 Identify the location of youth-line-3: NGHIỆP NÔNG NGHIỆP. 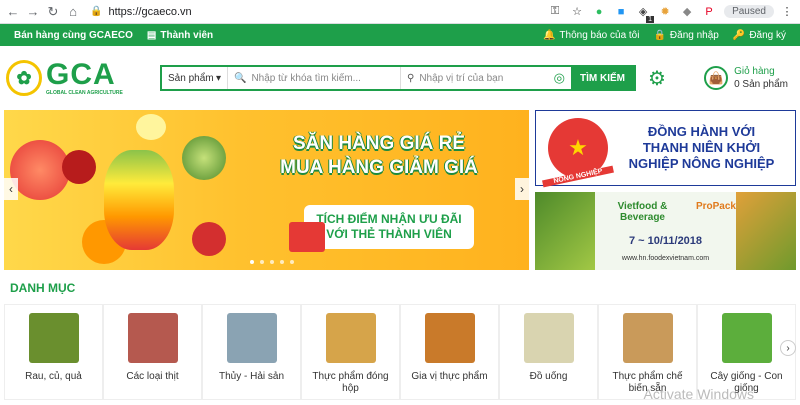
(701, 163).